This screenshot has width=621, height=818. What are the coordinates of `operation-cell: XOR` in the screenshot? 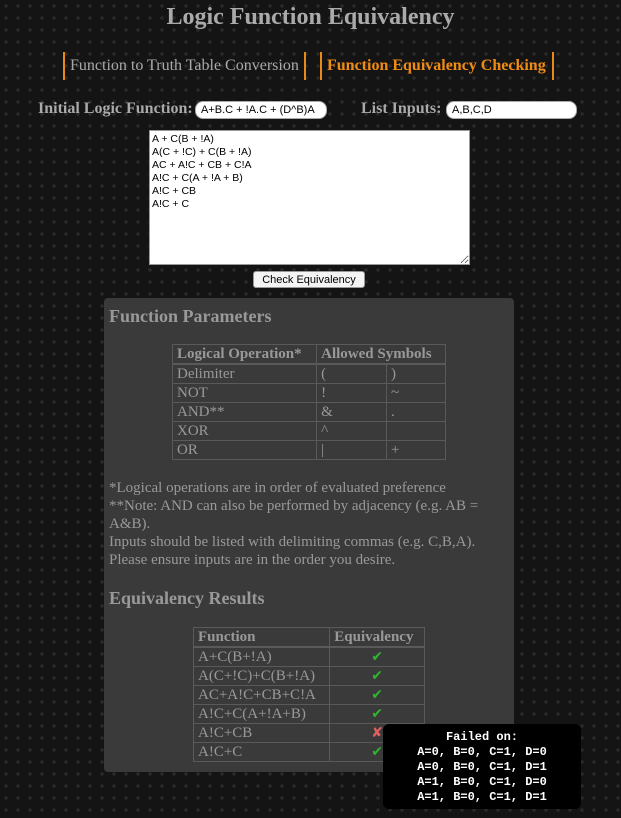 It's located at (244, 431).